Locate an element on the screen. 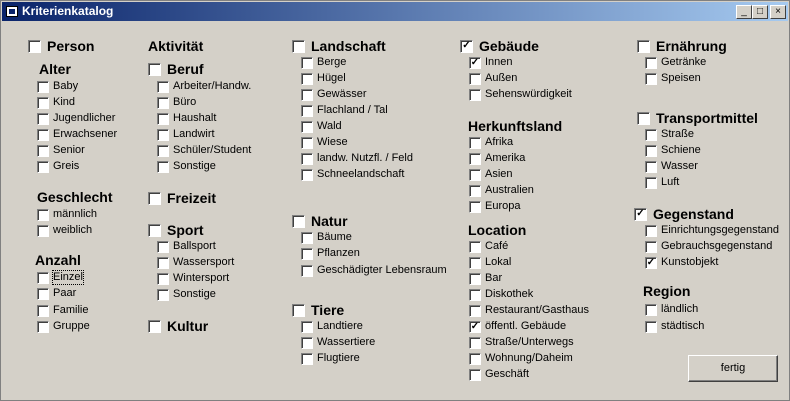 This screenshot has height=401, width=790. option-label-bar: Bar is located at coordinates (493, 278).